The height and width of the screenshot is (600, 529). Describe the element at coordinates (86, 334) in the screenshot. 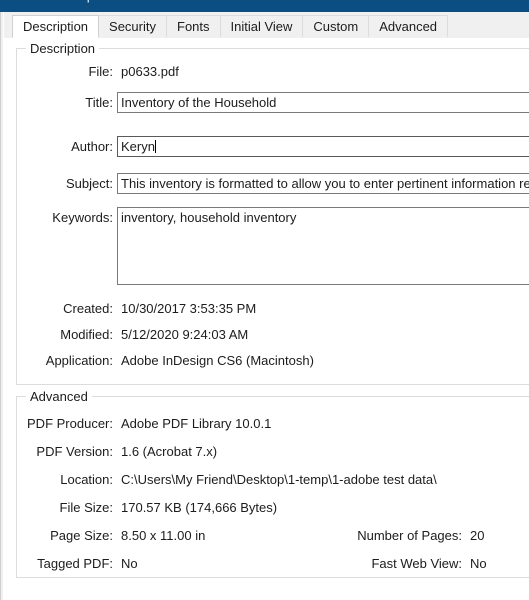

I see `modified-label: Modified:` at that location.